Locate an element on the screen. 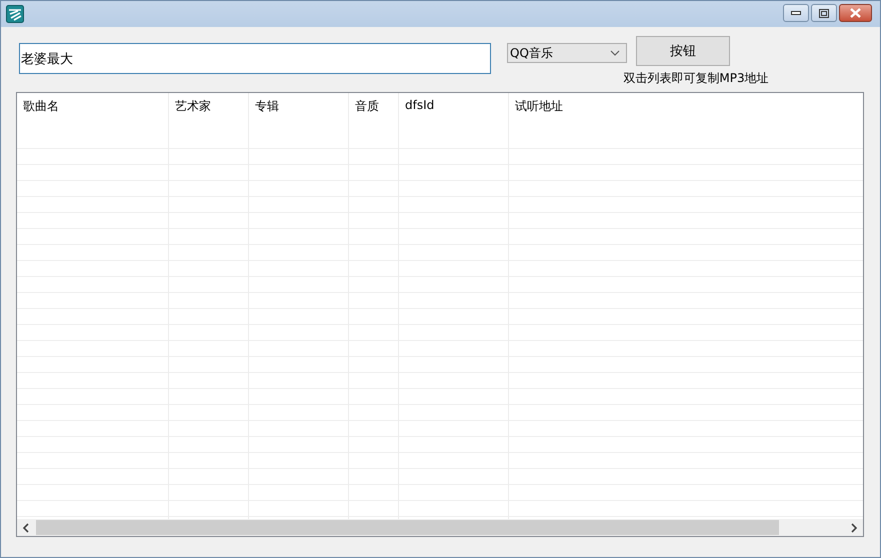 This screenshot has width=881, height=558. minimize-icon is located at coordinates (796, 13).